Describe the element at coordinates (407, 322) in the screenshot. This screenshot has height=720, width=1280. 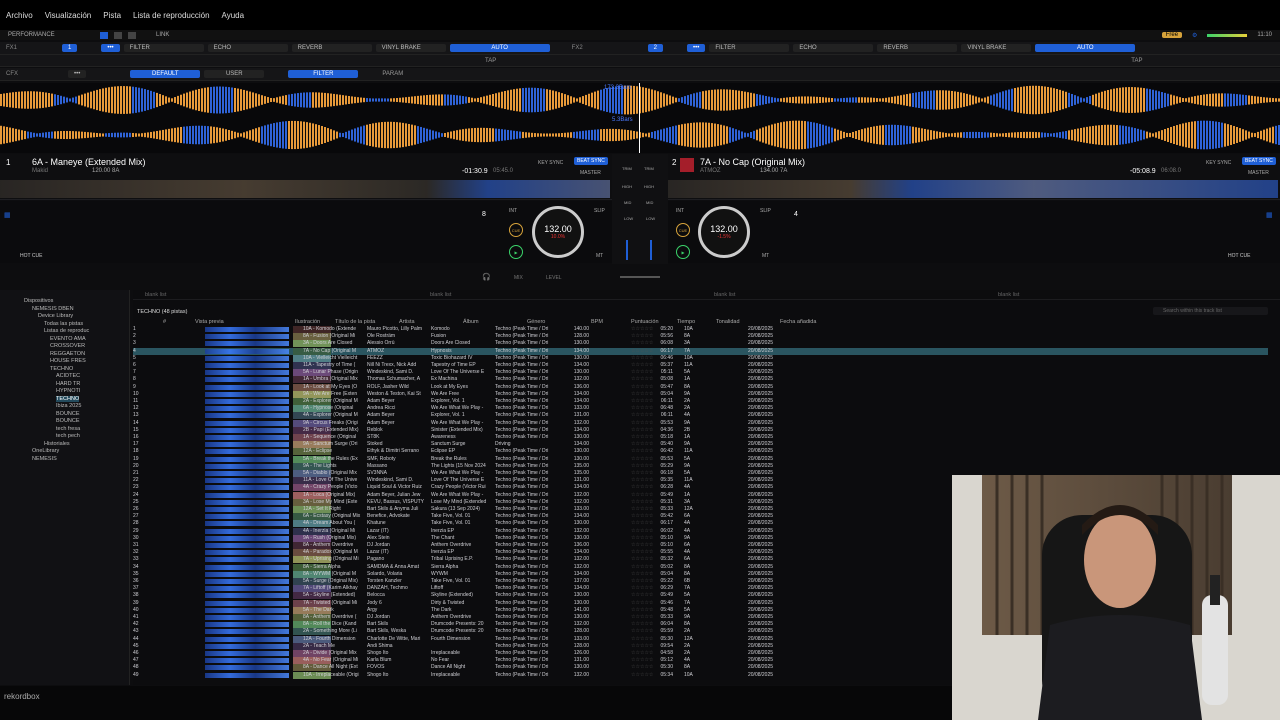
I see `column-header: Artista` at that location.